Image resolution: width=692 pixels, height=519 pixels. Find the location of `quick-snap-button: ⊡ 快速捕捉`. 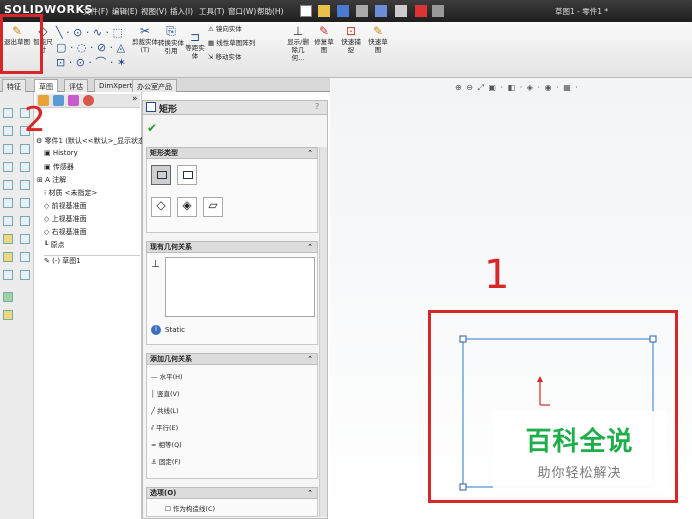

quick-snap-button: ⊡ 快速捕捉 is located at coordinates (351, 47).